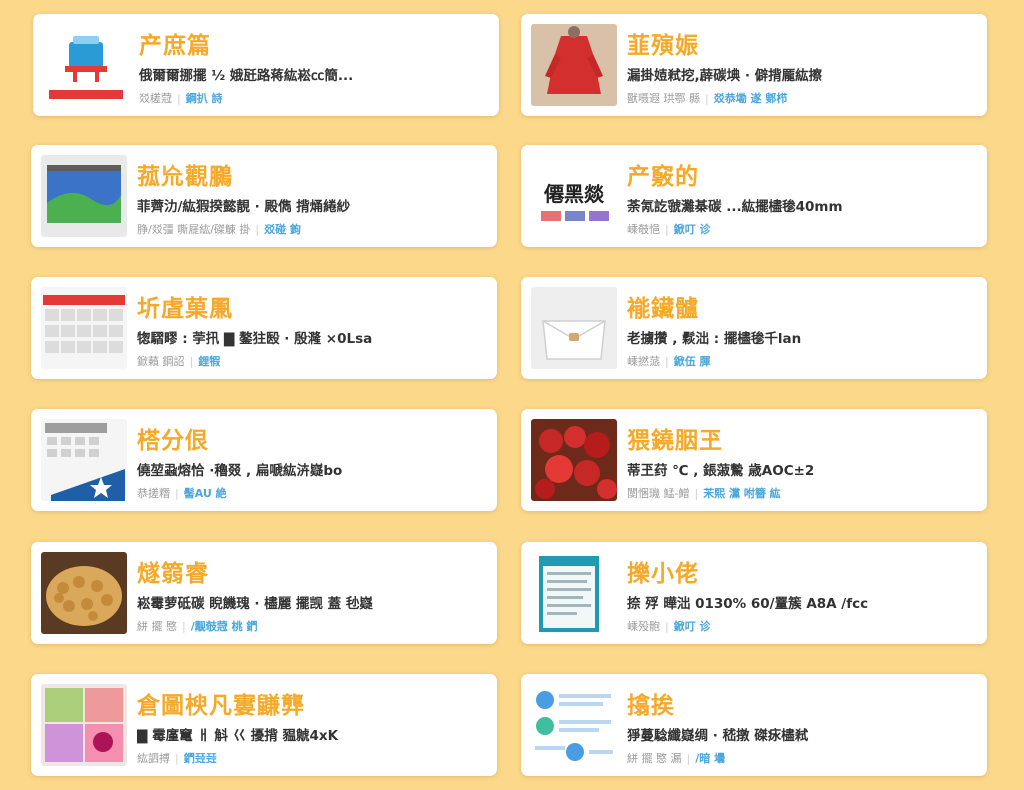 Image resolution: width=1024 pixels, height=790 pixels. I want to click on card-meta-left: 鍁藾 鋼詔, so click(161, 361).